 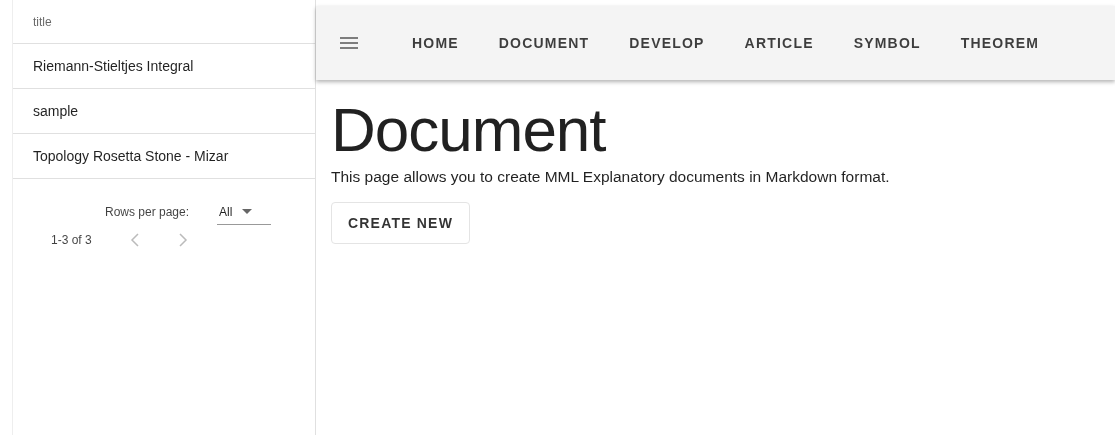 I want to click on next-page-button, so click(x=182, y=240).